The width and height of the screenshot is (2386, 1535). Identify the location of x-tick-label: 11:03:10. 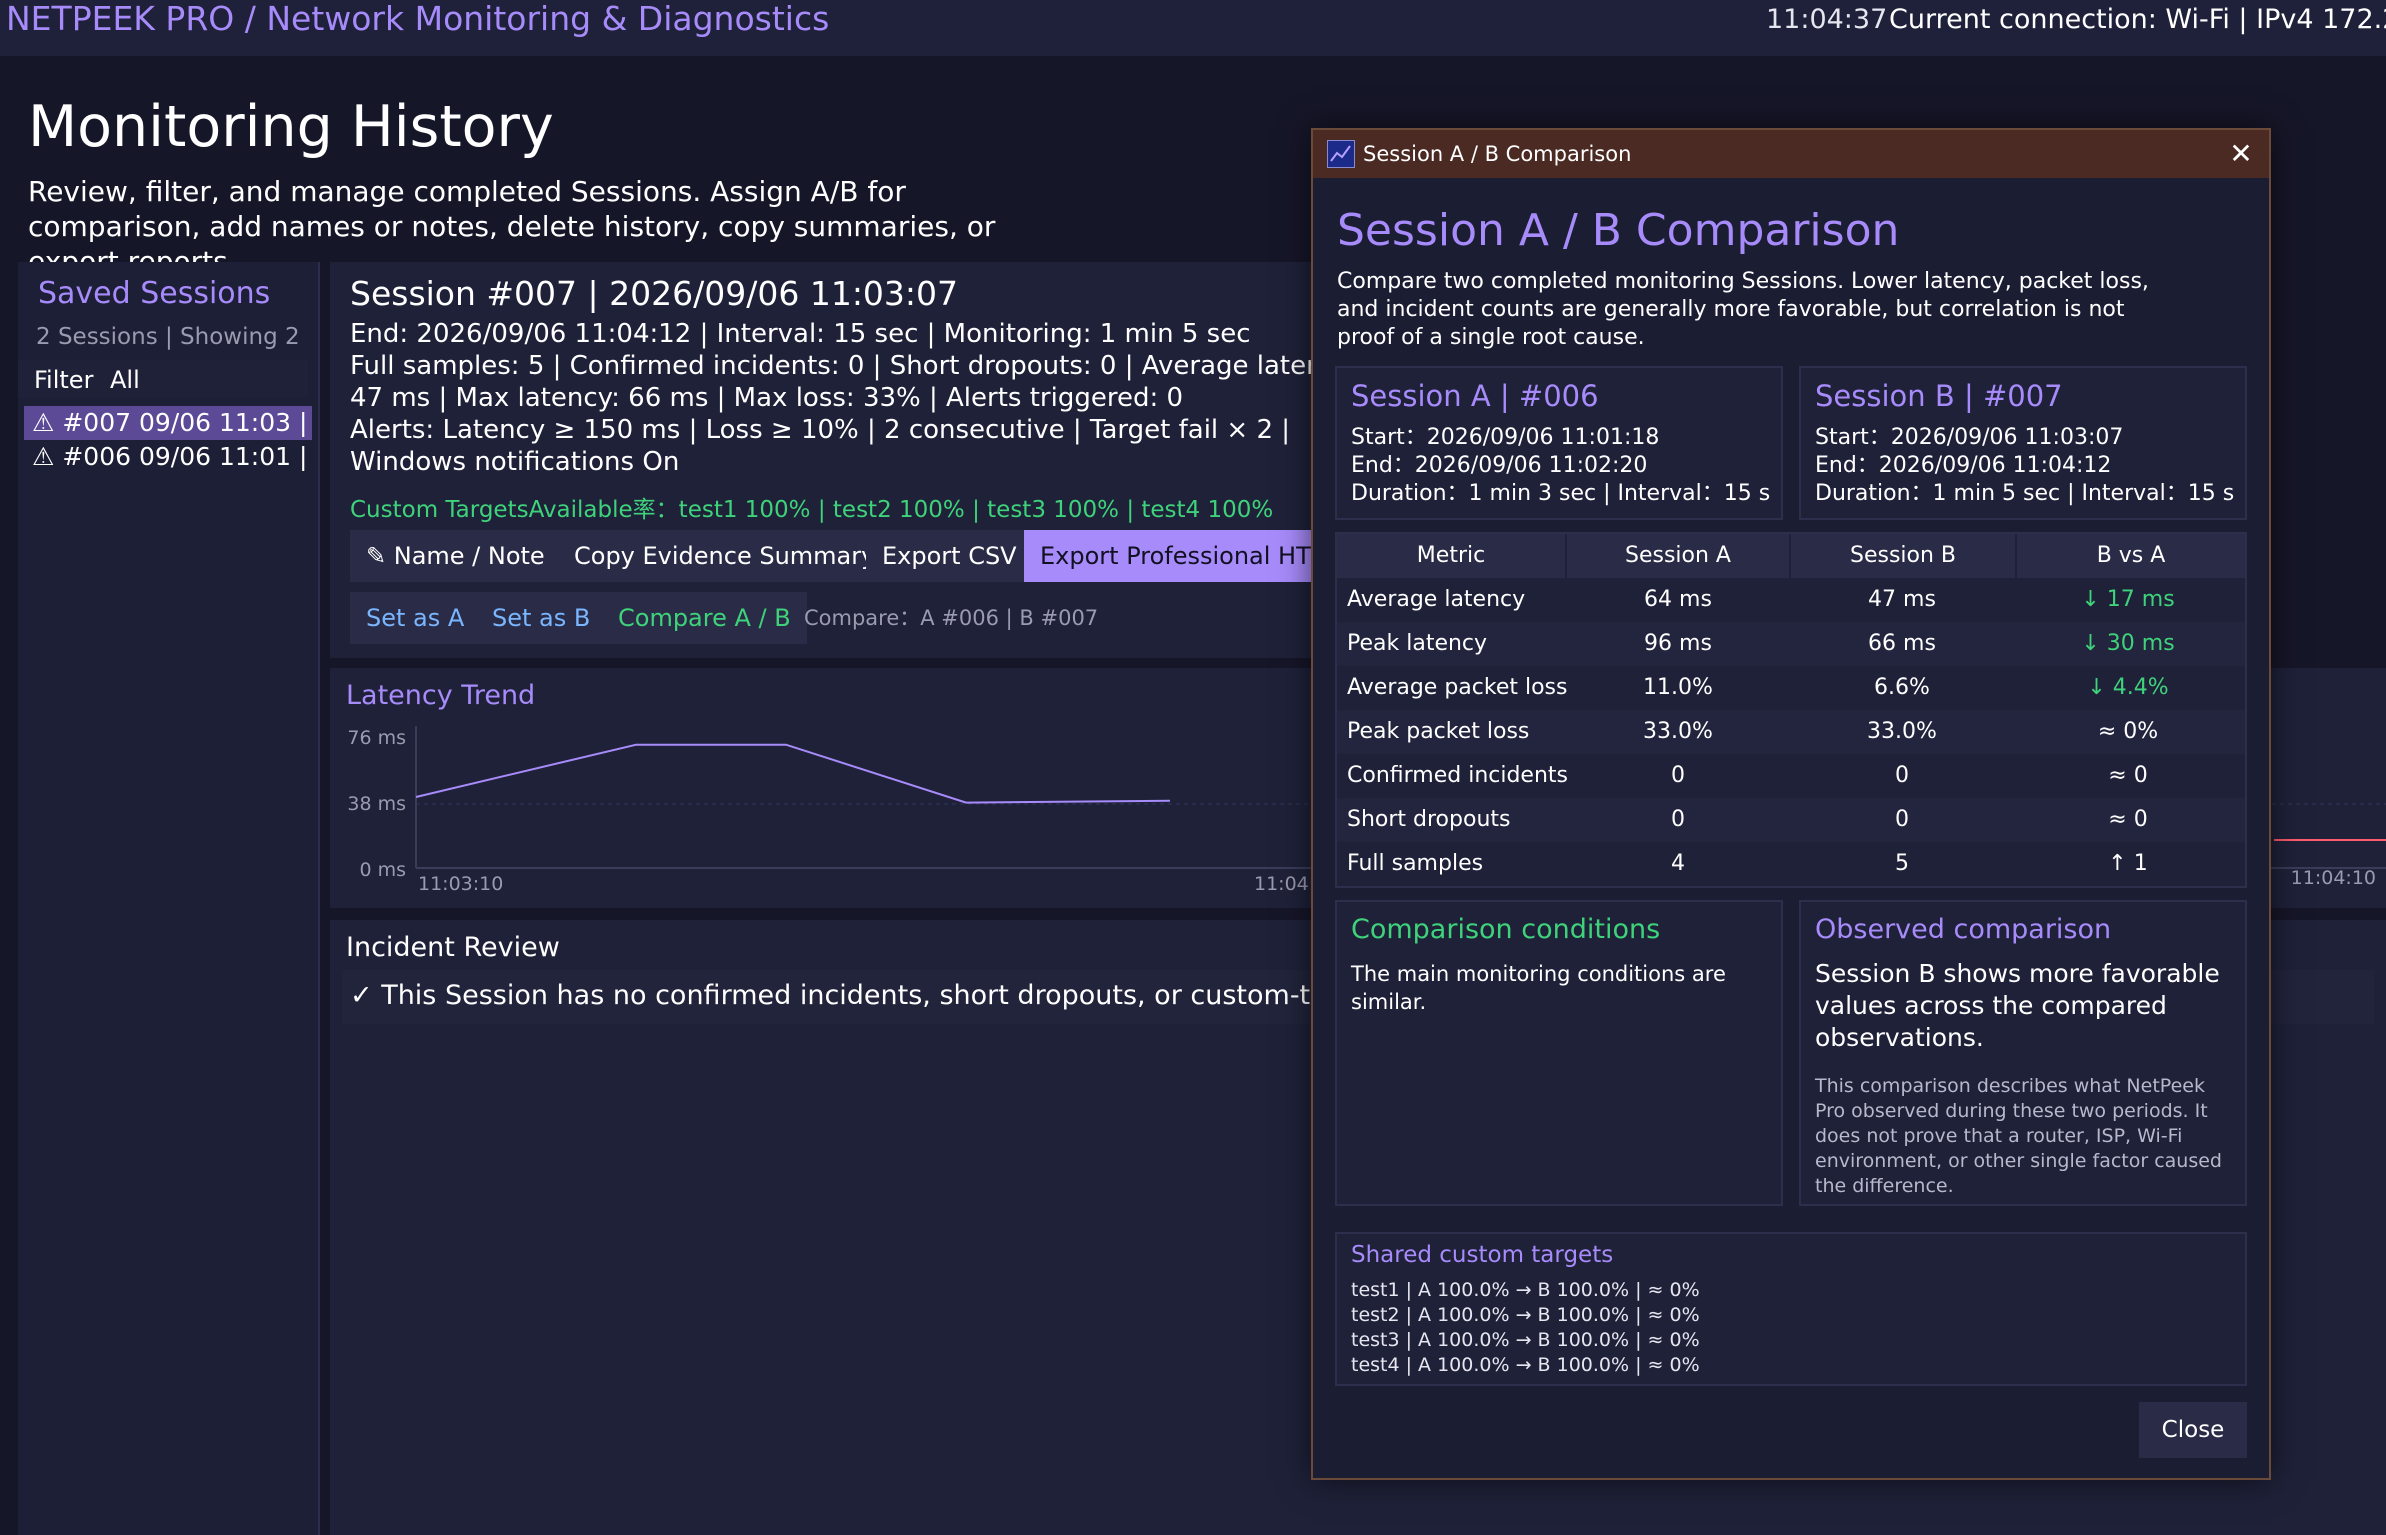
(460, 884).